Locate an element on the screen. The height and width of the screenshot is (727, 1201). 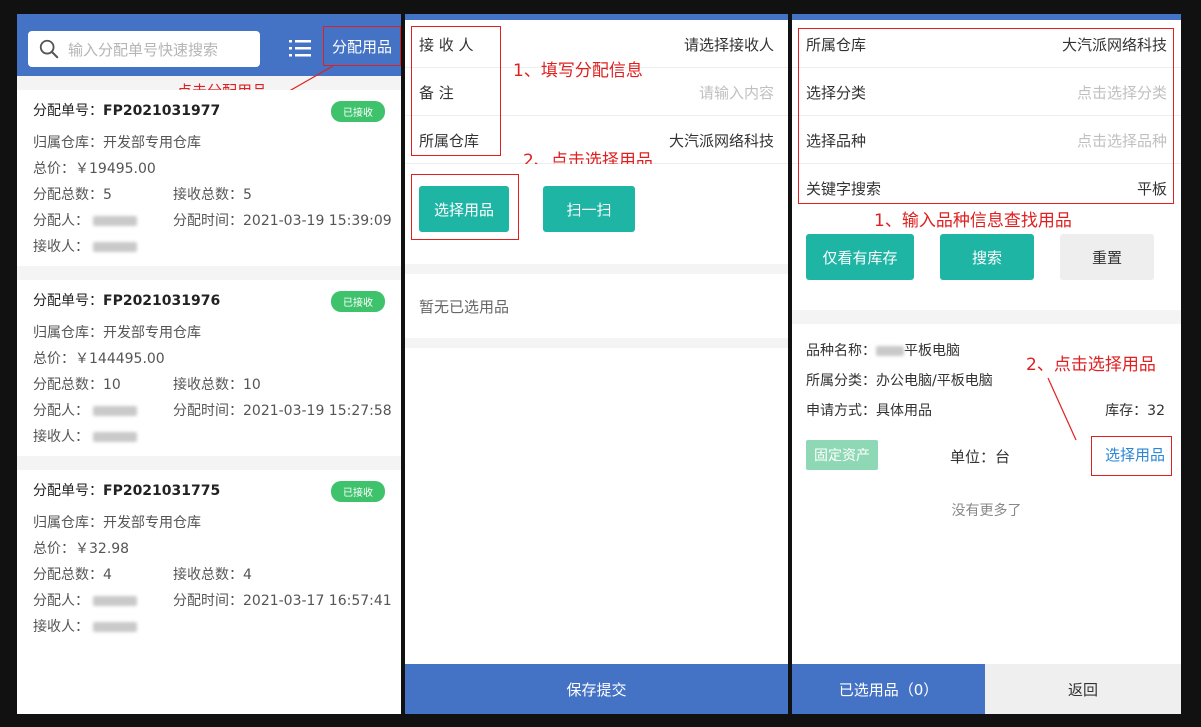
empty-text: 暂无已选用品 is located at coordinates (464, 307).